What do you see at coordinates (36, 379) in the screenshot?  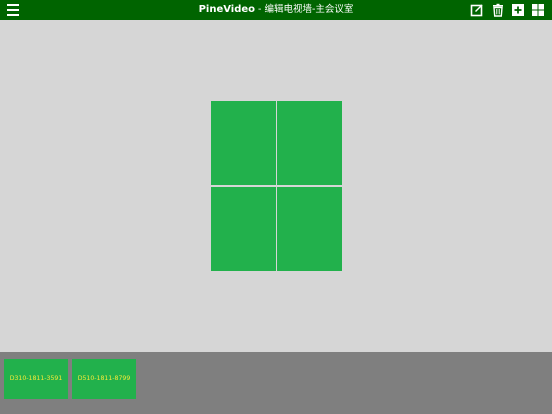 I see `device-tile: D310-1811-3591` at bounding box center [36, 379].